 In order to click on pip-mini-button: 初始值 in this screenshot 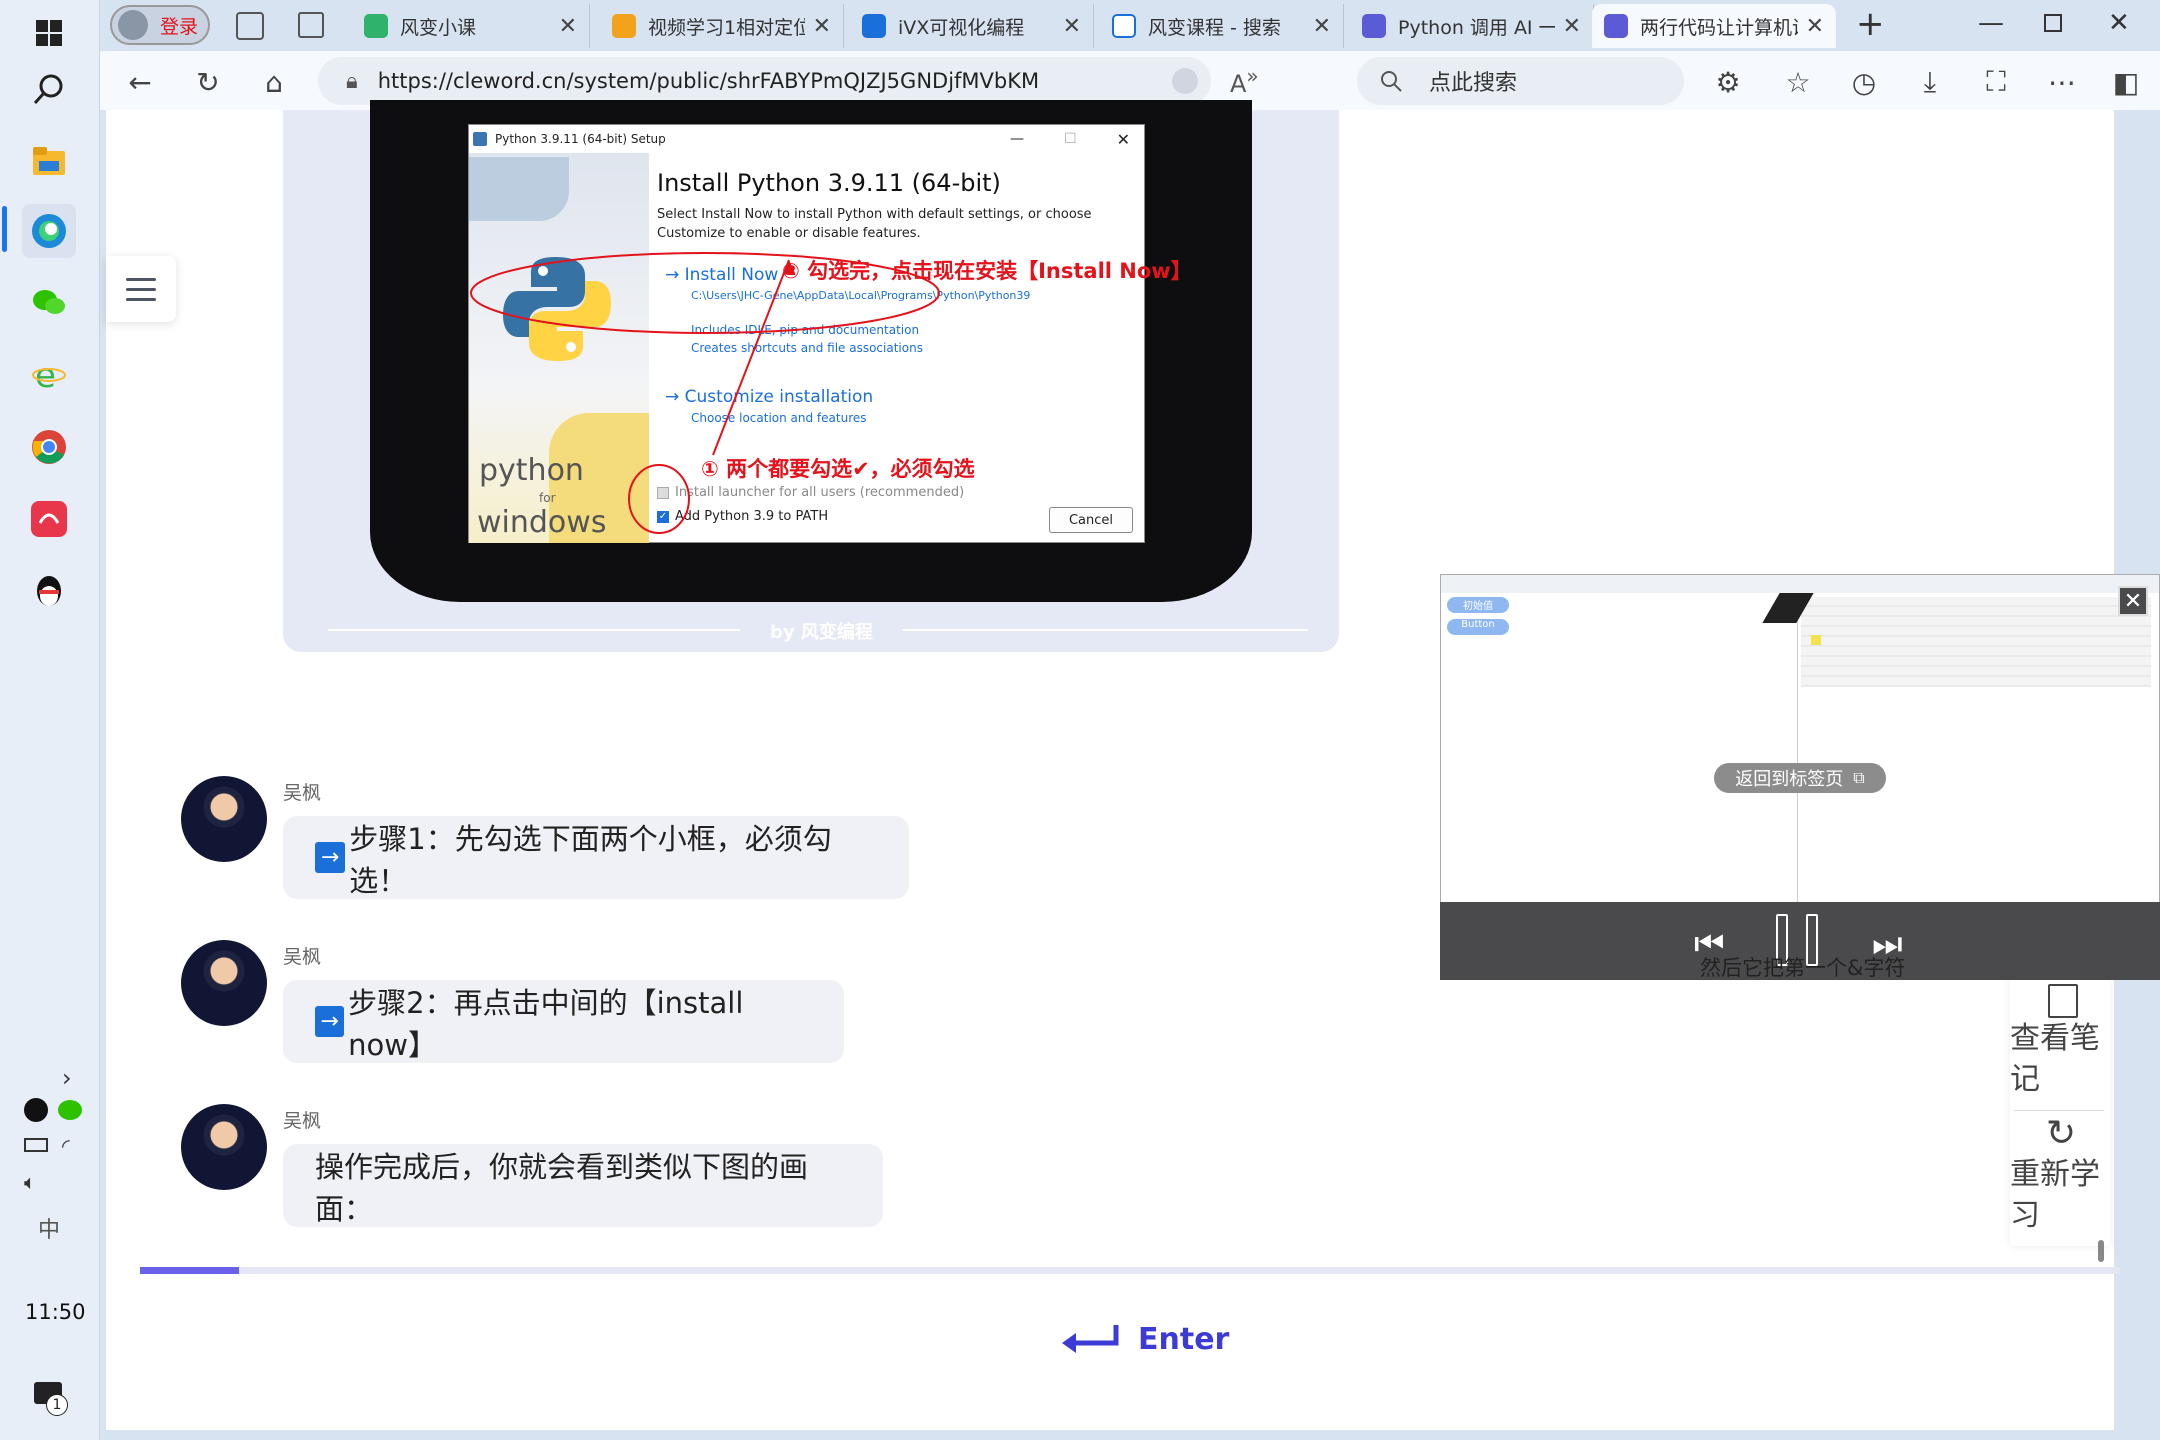, I will do `click(1478, 605)`.